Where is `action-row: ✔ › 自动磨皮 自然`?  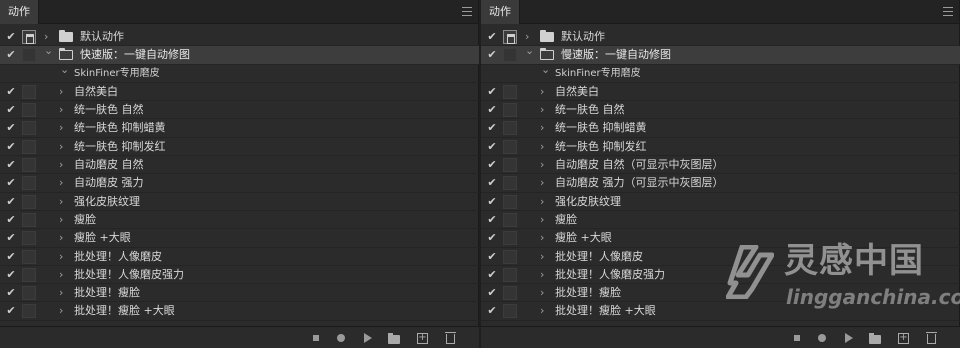
action-row: ✔ › 自动磨皮 自然 is located at coordinates (239, 165).